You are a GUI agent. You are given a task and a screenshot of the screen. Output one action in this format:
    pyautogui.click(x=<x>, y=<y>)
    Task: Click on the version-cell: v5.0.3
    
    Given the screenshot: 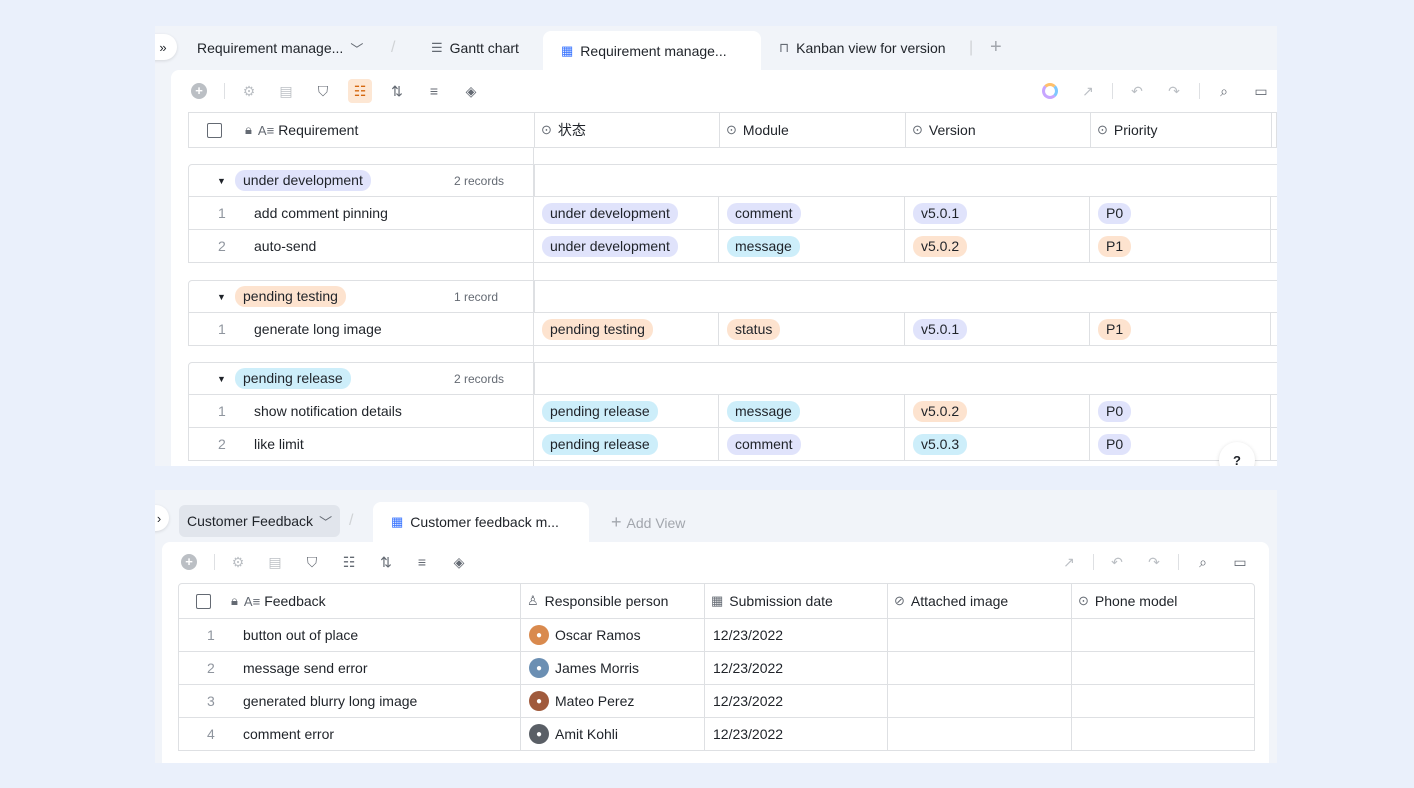 What is the action you would take?
    pyautogui.click(x=997, y=444)
    